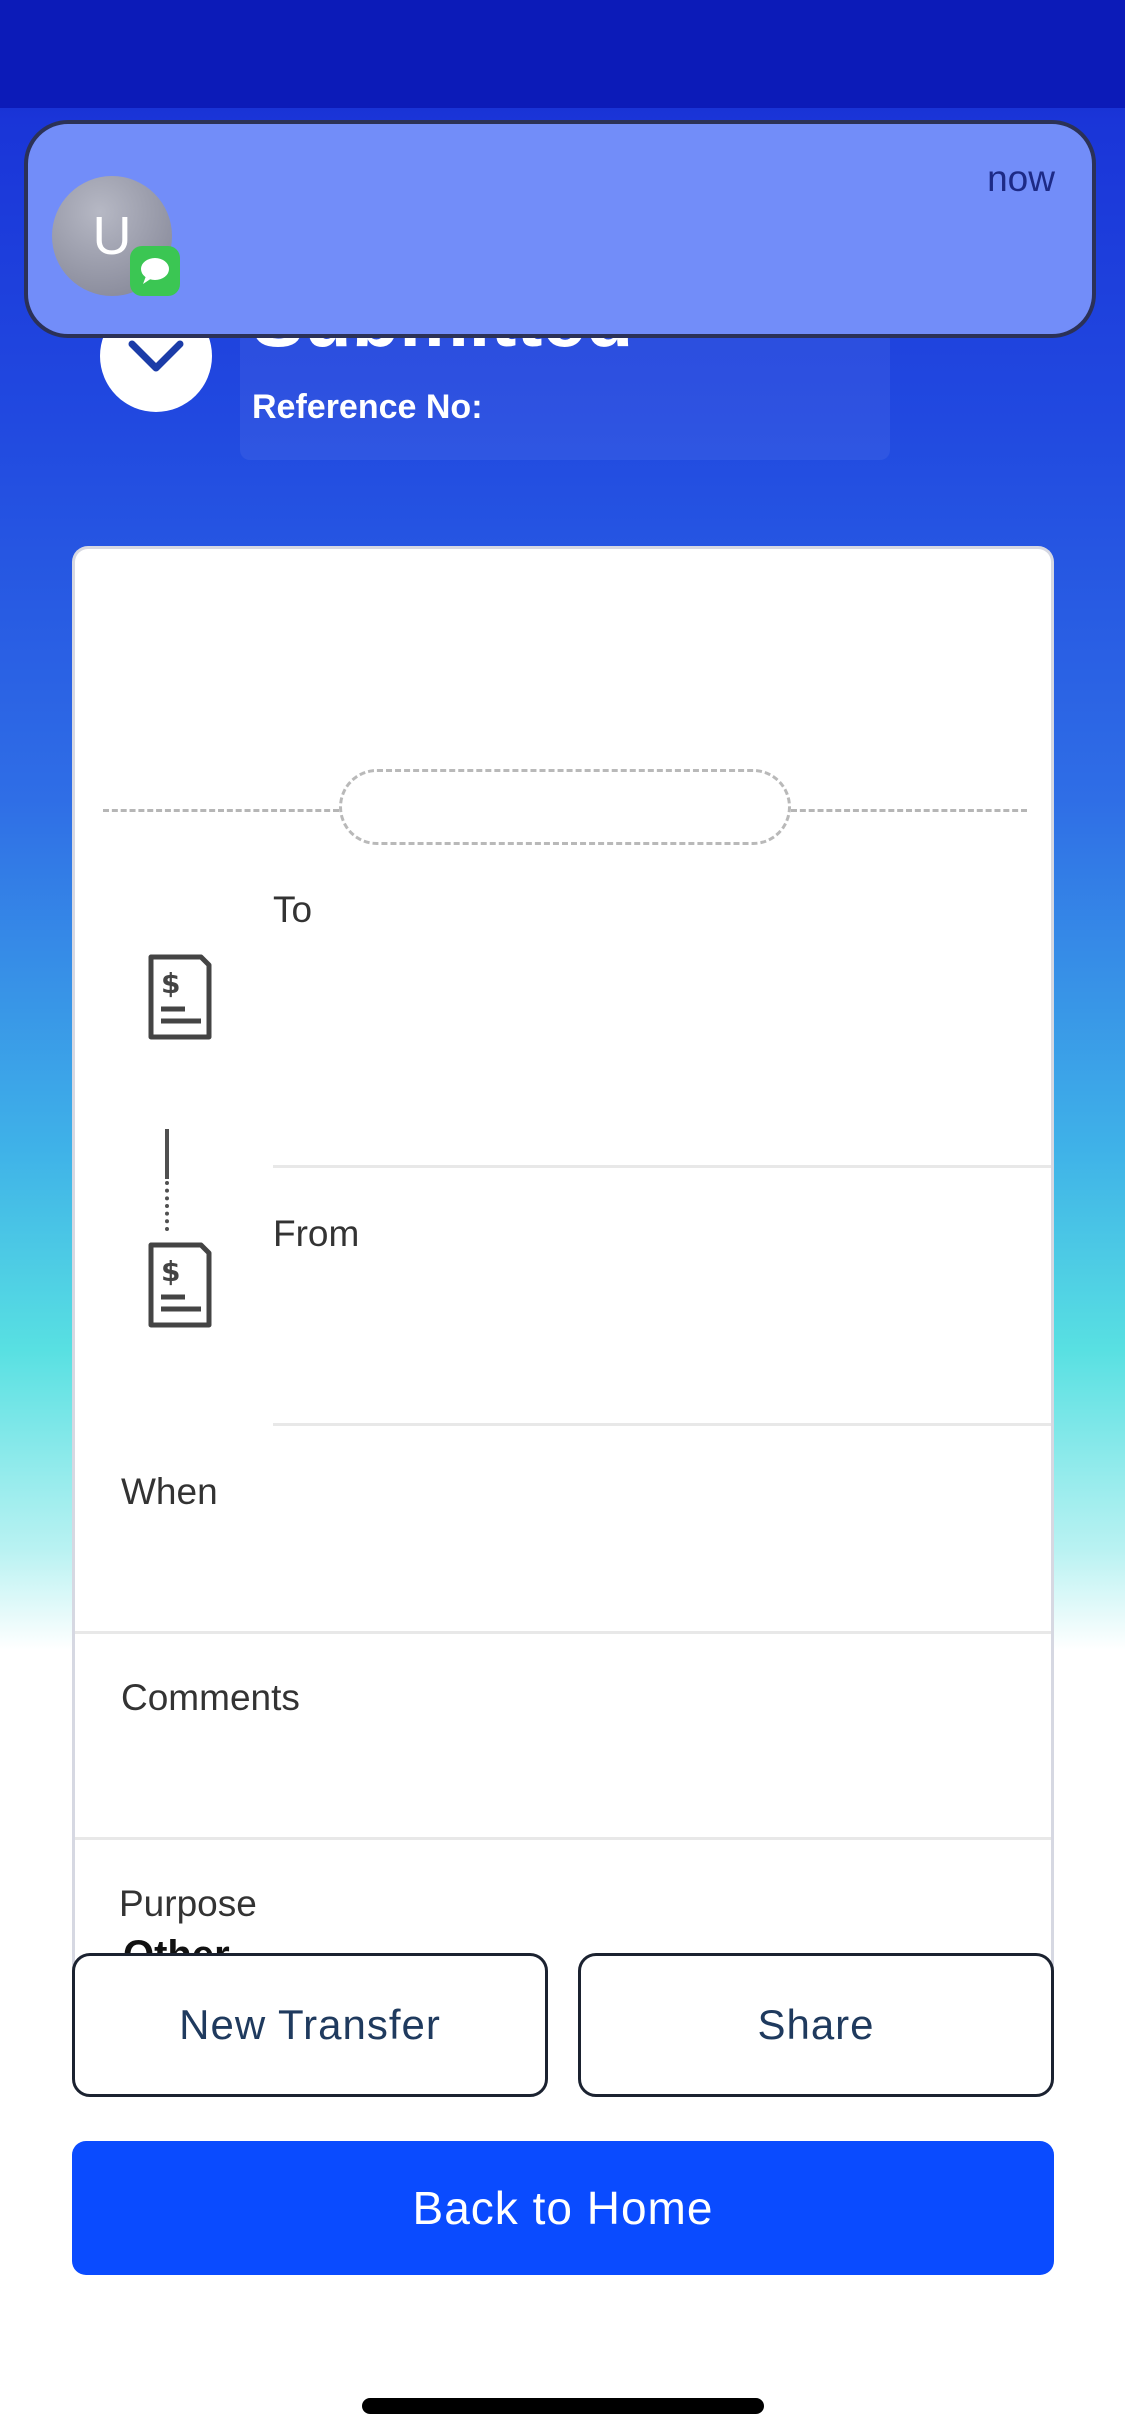 The image size is (1125, 2436). I want to click on share-button: Share, so click(816, 2025).